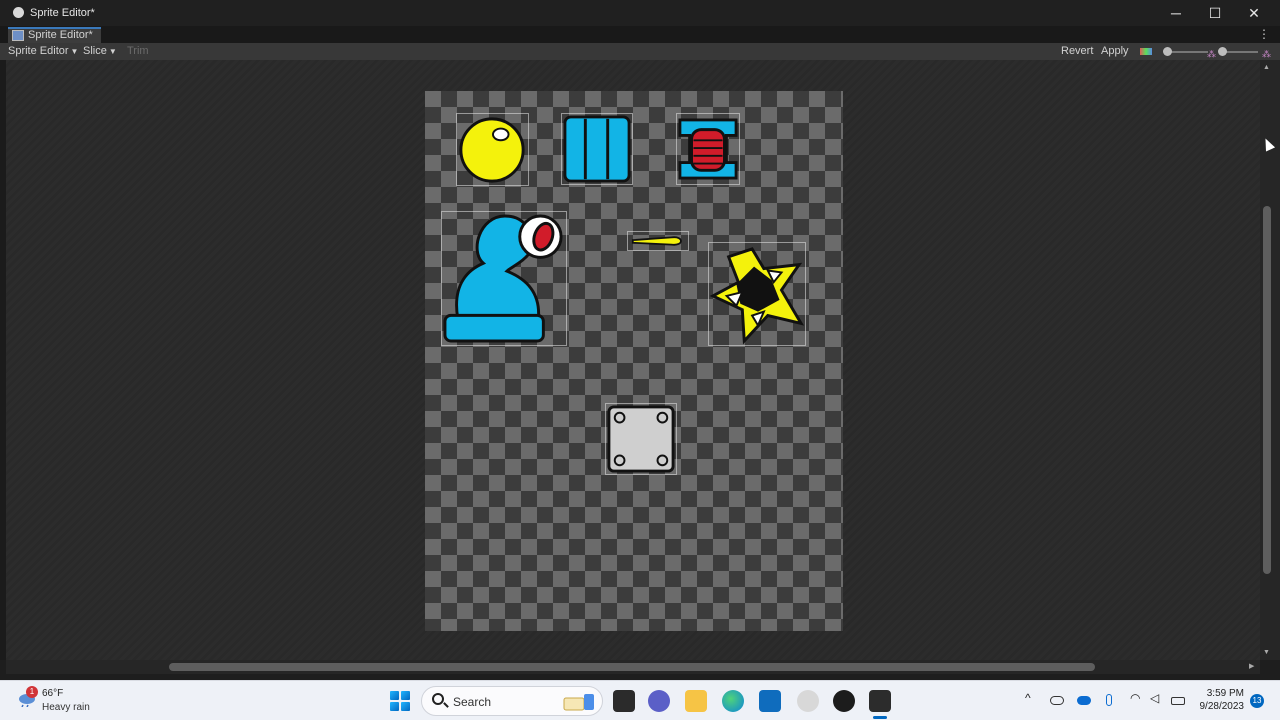 The width and height of the screenshot is (1280, 720). I want to click on spring-icon, so click(708, 149).